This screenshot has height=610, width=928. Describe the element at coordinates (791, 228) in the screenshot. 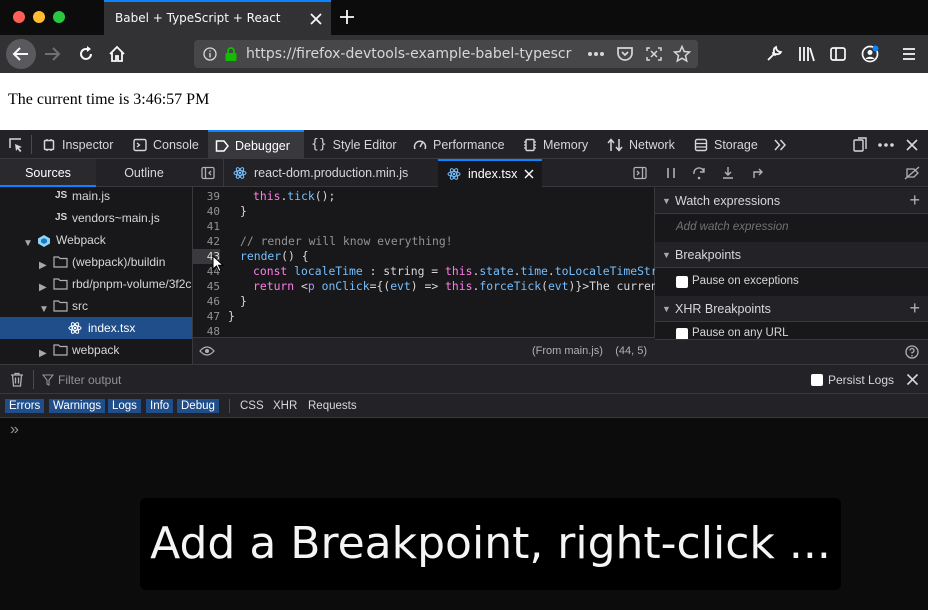

I see `add-watch-expression-input: Add watch expression` at that location.